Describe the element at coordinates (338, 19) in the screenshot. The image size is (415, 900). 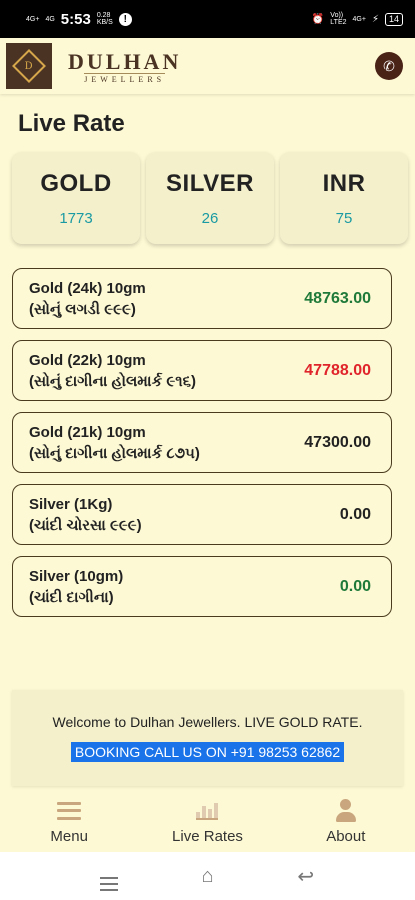
I see `volte-indicator: Vo)) LTE2` at that location.